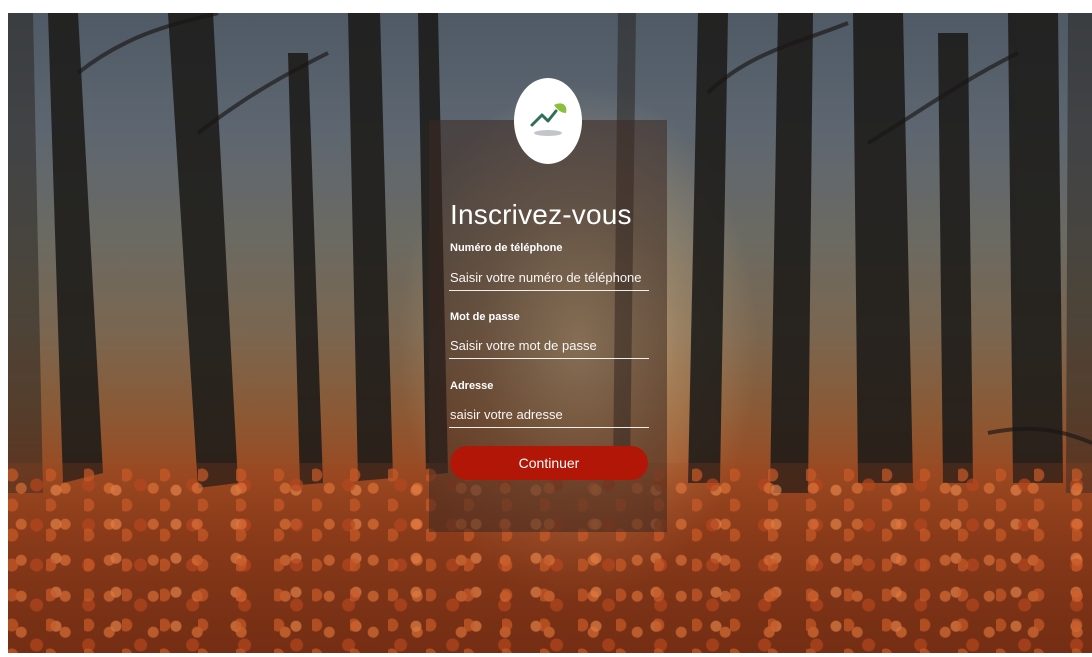  I want to click on phone-input, so click(549, 277).